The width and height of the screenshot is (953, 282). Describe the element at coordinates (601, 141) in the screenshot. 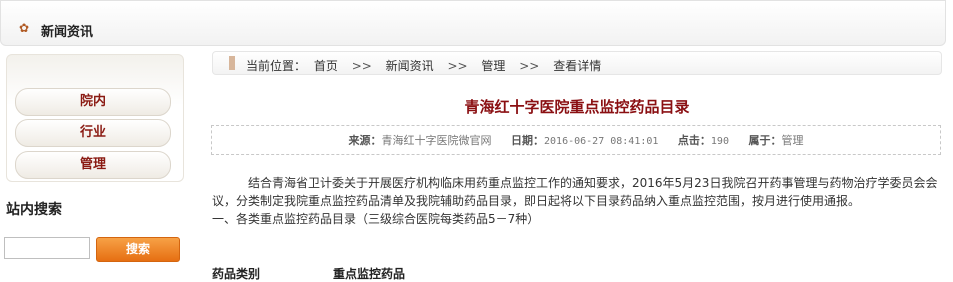

I see `meta-date-value: 2016-06-27 08:41:01` at that location.